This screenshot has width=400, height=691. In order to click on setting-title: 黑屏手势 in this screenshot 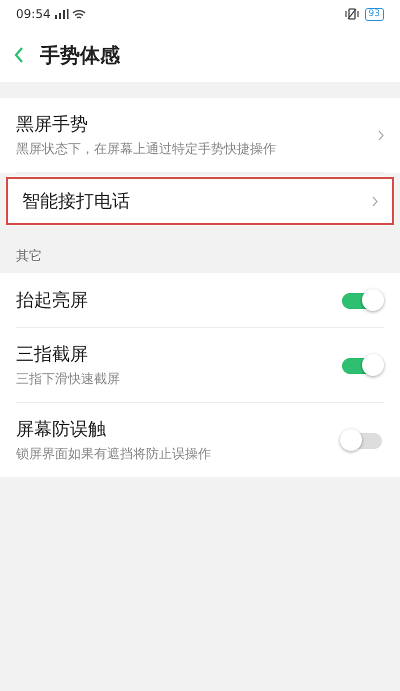, I will do `click(52, 124)`.